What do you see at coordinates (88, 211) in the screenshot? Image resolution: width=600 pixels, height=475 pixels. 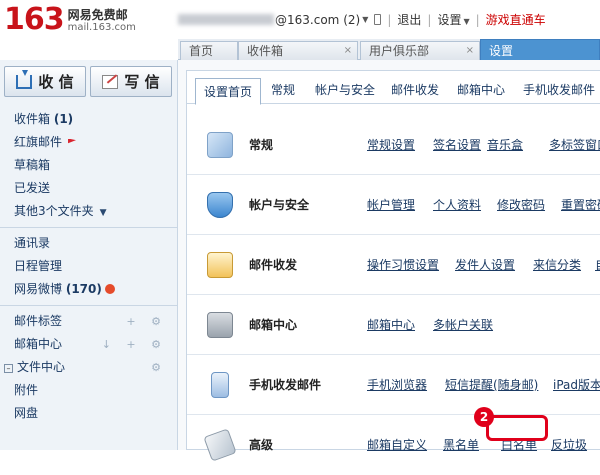 I see `sidebar-item-other-folders: 其他3个文件夹 ▼` at bounding box center [88, 211].